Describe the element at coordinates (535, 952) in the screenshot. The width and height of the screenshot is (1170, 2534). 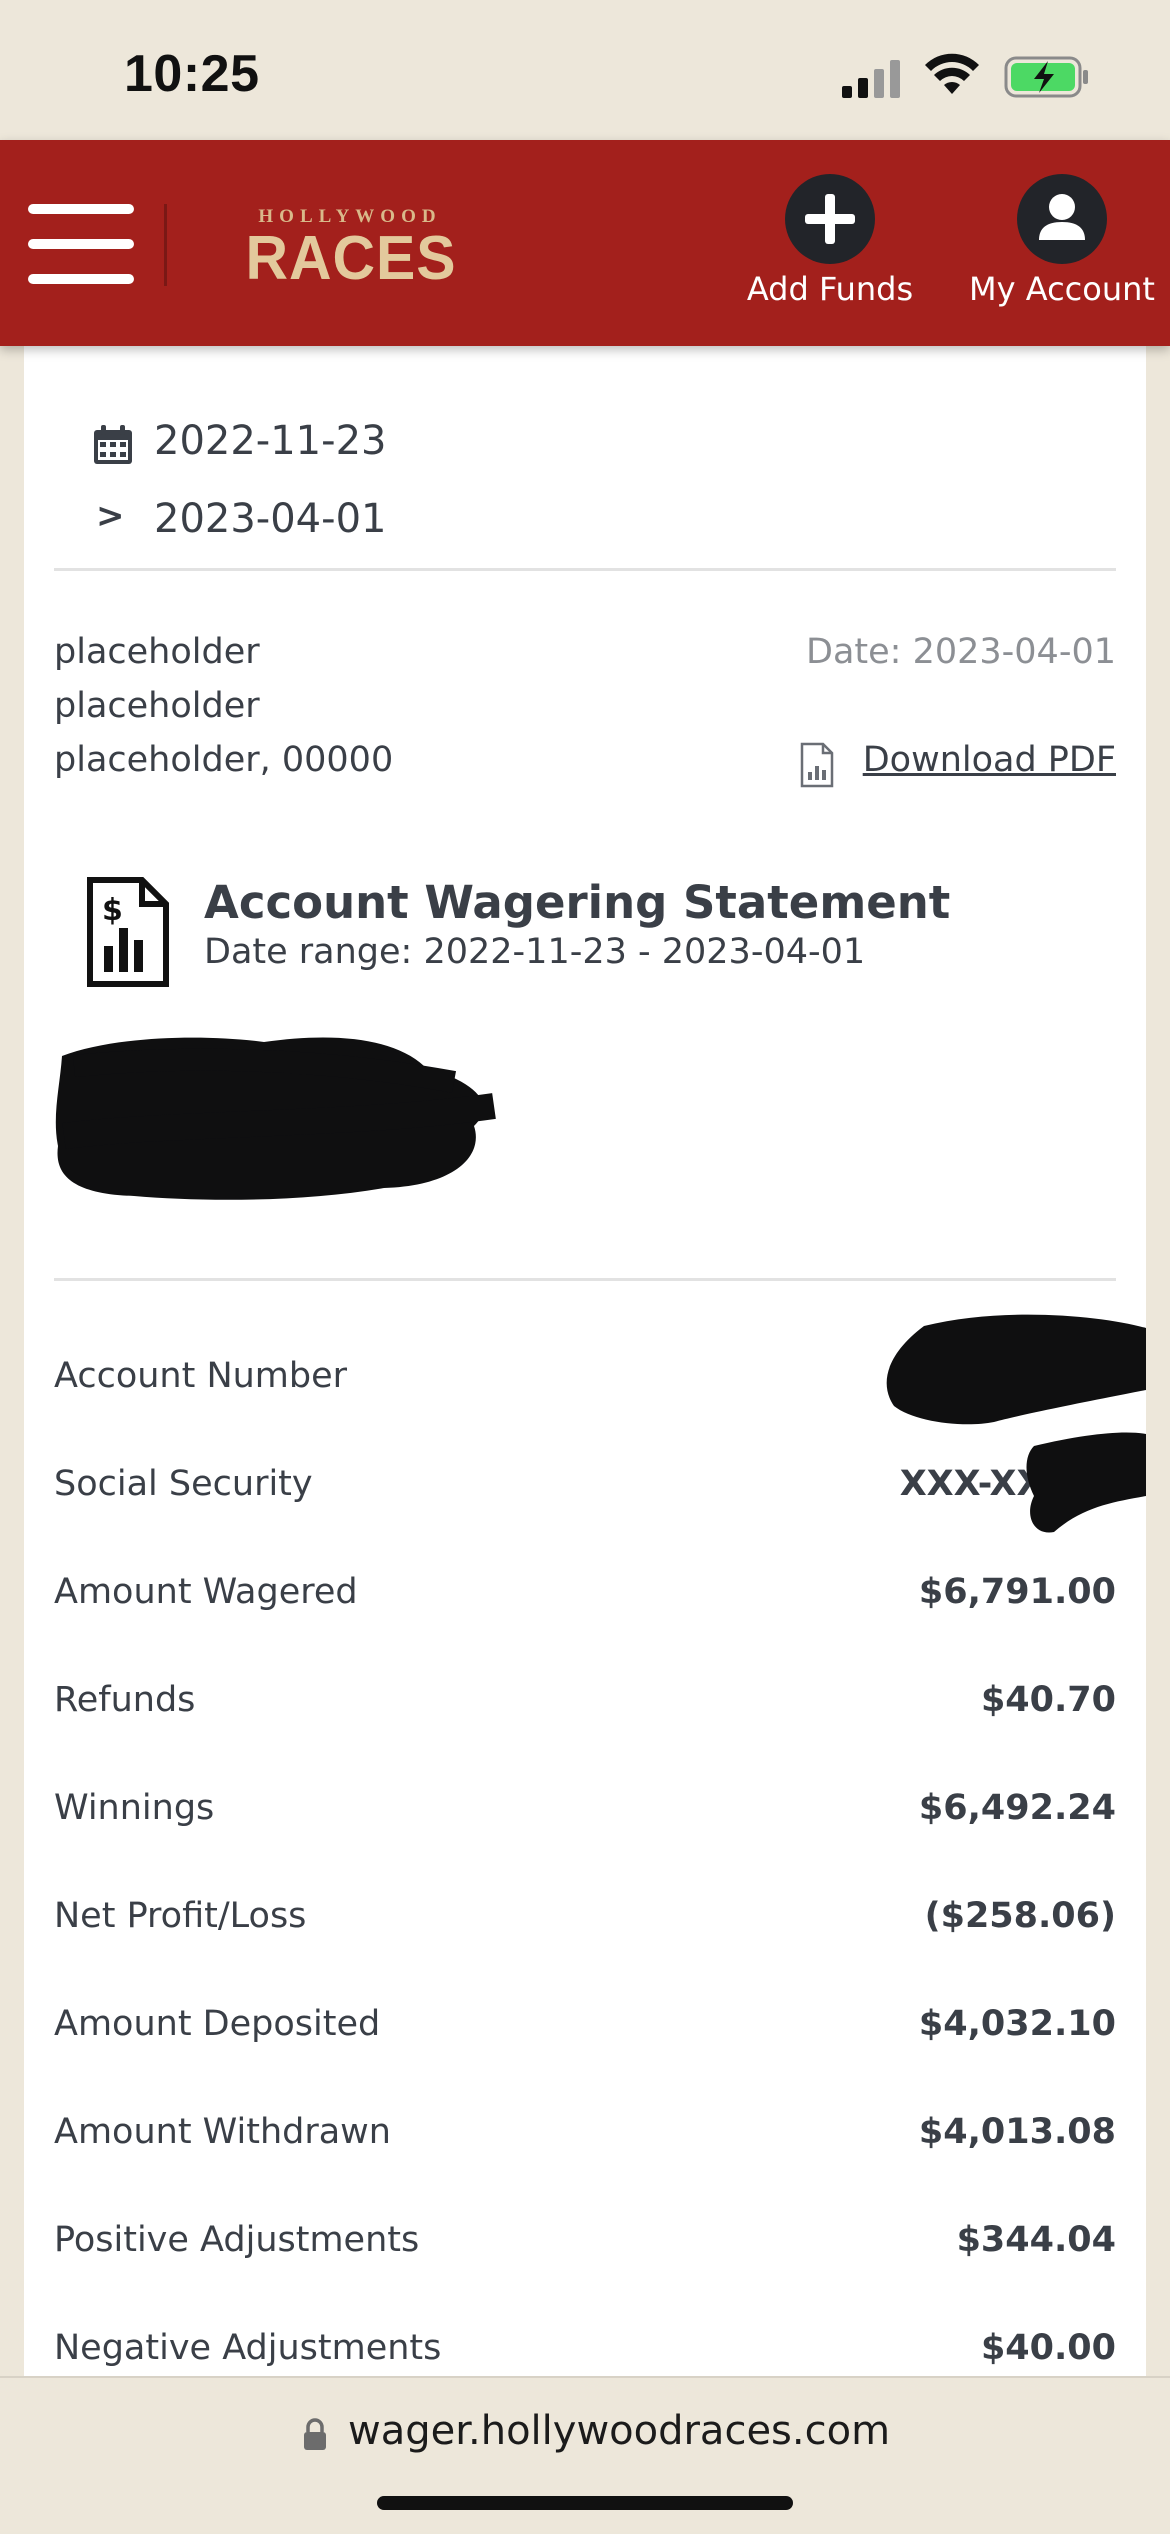
I see `statement-date-range: Date range: 2022-11-23 - 2023-04-01` at that location.